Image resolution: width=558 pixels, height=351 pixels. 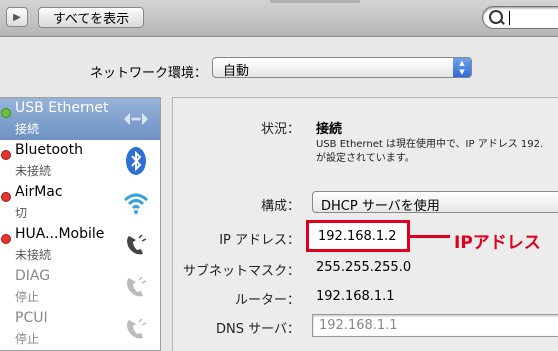 I want to click on service-name: AirMac, so click(x=39, y=192).